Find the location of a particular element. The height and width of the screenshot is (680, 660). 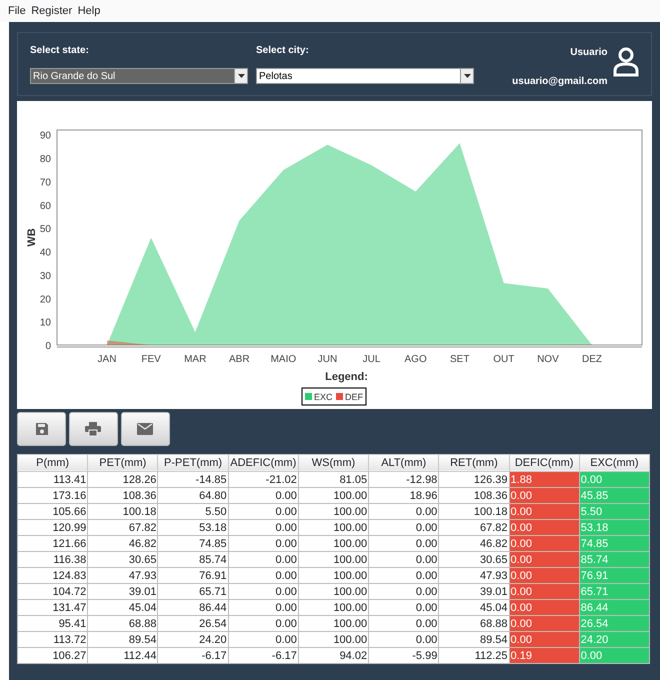

y-axis-label: WB is located at coordinates (32, 237).